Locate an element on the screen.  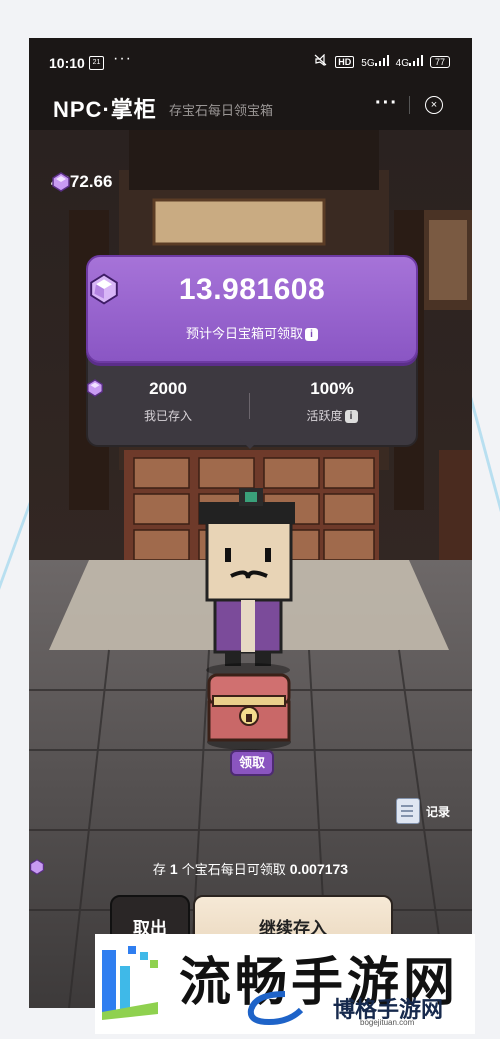
mute-icon is located at coordinates (321, 61).